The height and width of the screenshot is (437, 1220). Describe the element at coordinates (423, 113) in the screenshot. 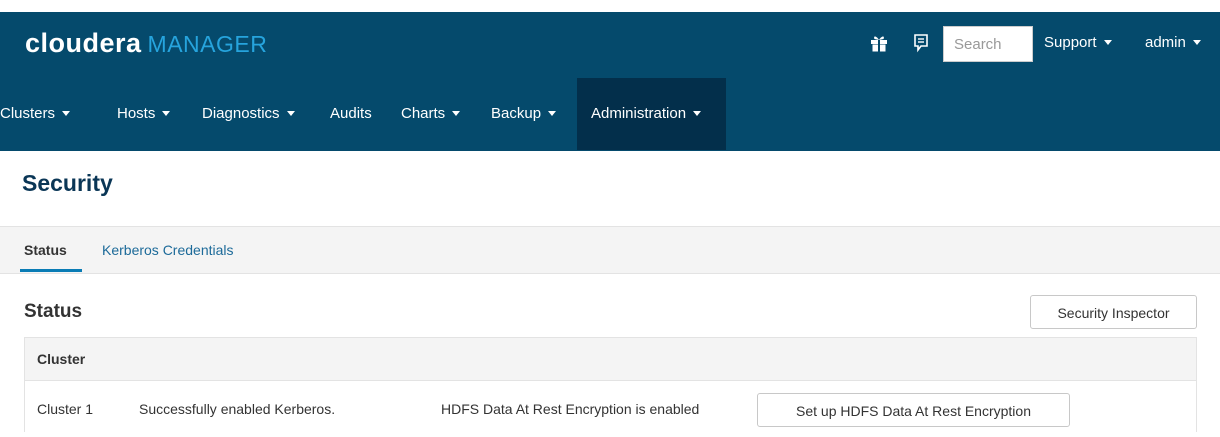

I see `nav-label: Charts` at that location.